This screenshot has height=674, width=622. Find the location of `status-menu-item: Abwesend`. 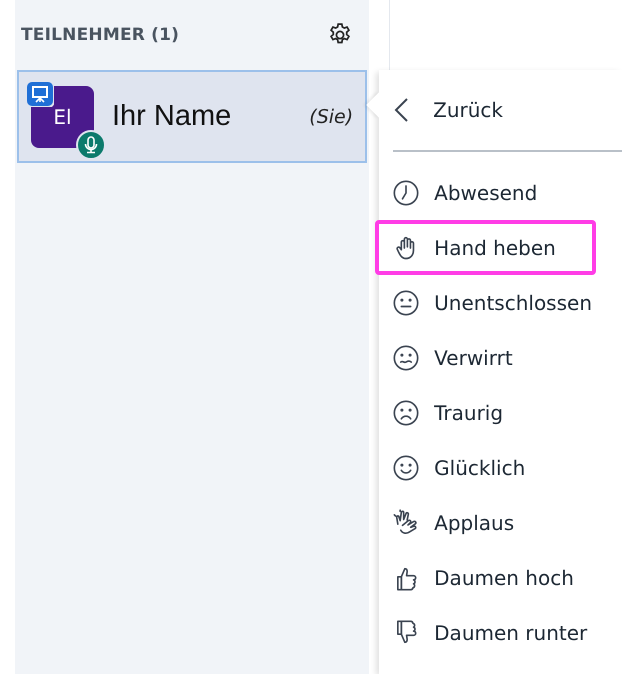

status-menu-item: Abwesend is located at coordinates (485, 192).